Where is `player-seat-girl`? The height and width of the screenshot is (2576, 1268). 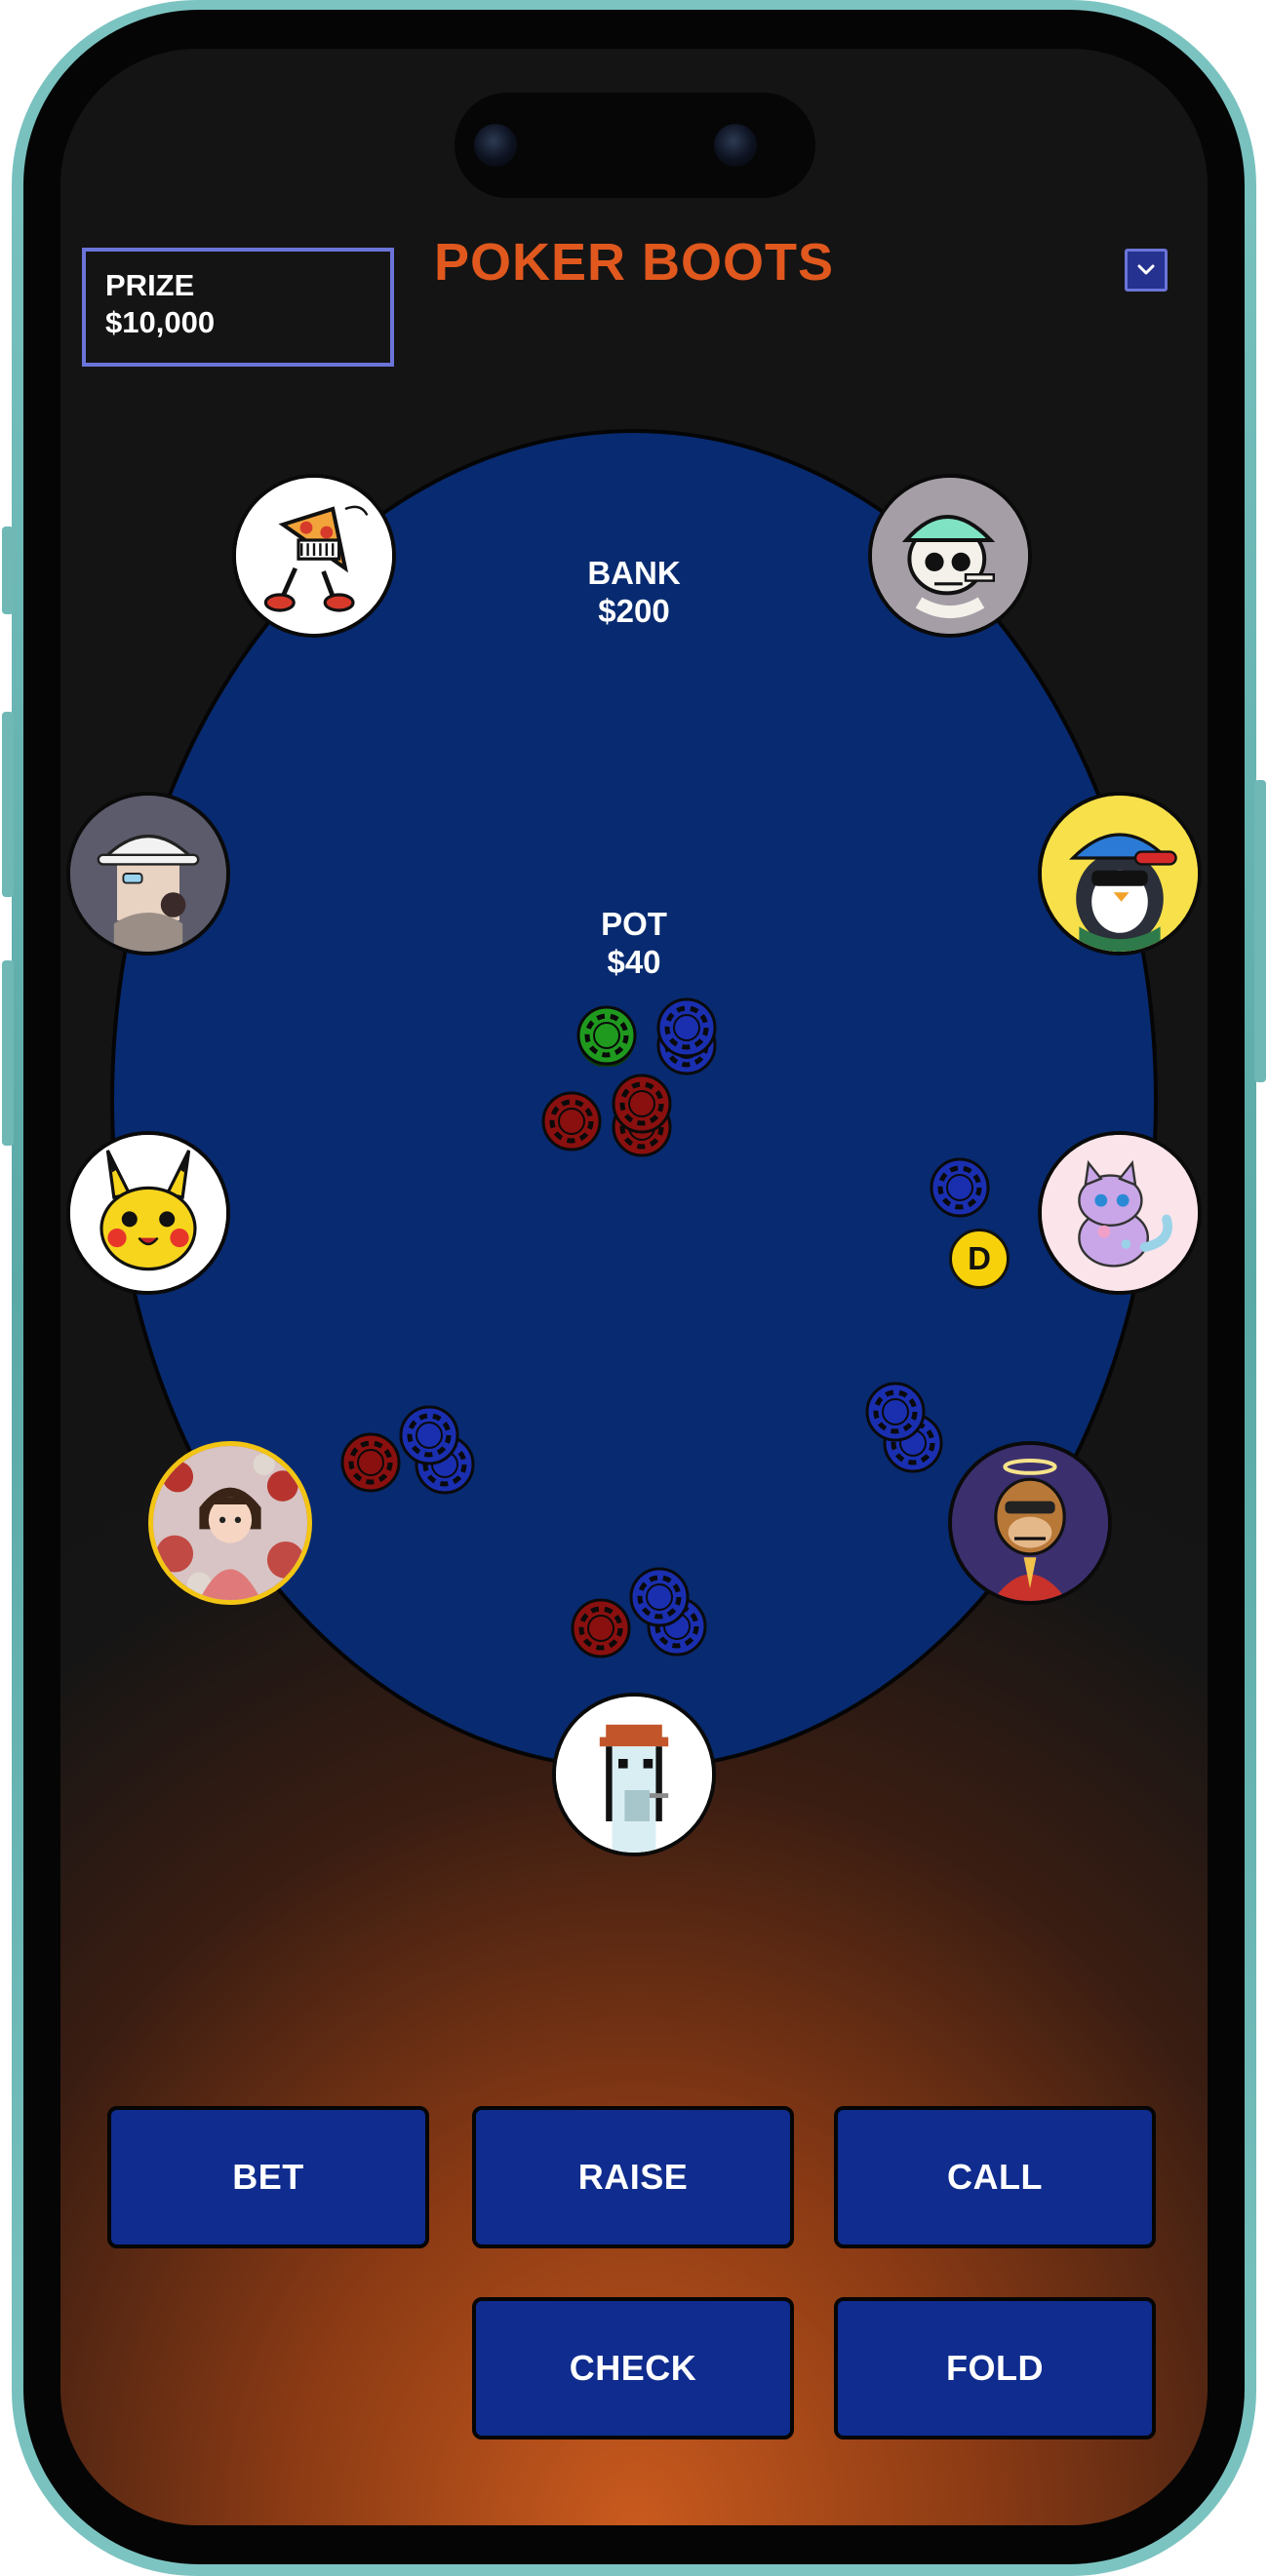 player-seat-girl is located at coordinates (230, 1523).